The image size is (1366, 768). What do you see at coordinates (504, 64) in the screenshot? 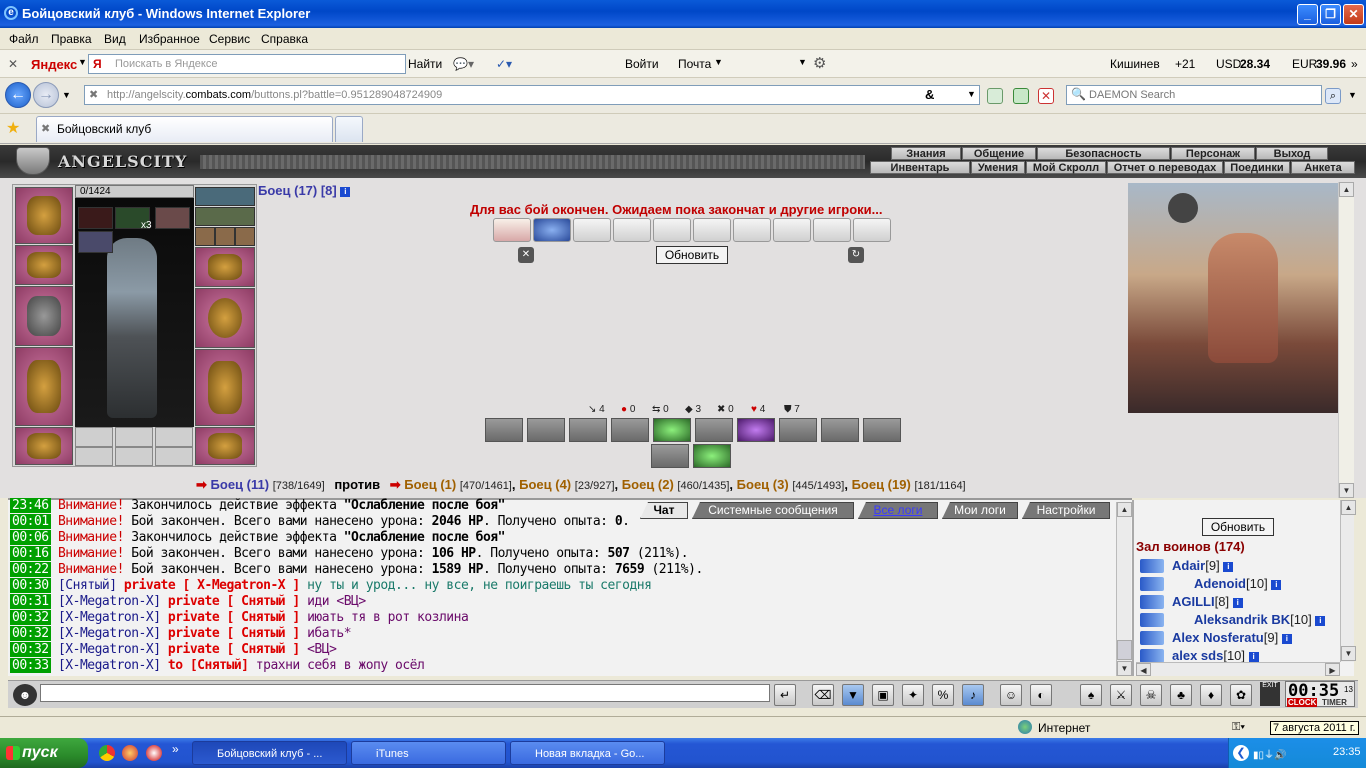
I see `spellcheck-icon: ✓▾` at bounding box center [504, 64].